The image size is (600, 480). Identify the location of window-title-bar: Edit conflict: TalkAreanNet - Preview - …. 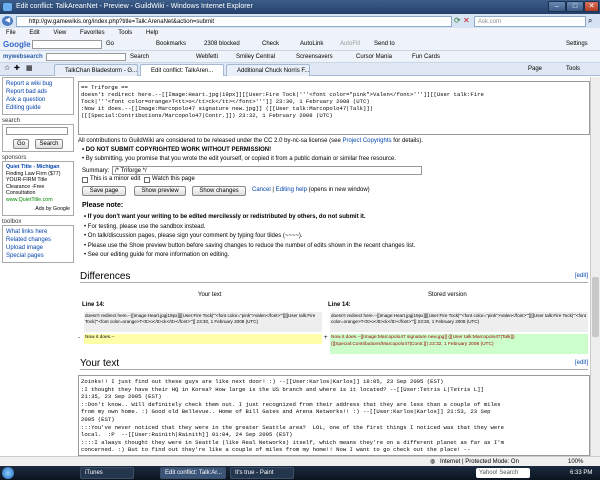
(300, 7).